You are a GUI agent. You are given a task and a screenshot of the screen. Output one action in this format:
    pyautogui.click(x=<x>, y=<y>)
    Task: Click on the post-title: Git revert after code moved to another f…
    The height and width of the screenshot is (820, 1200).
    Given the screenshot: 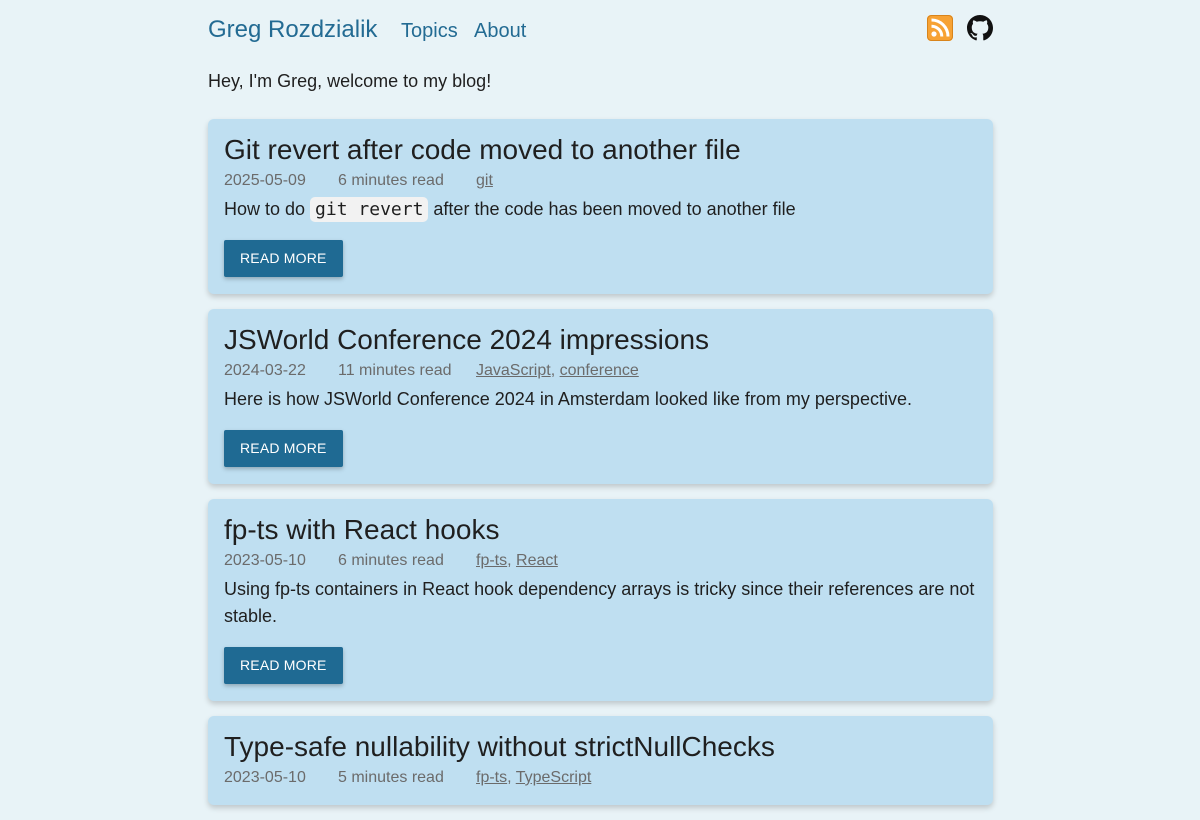 What is the action you would take?
    pyautogui.click(x=600, y=150)
    